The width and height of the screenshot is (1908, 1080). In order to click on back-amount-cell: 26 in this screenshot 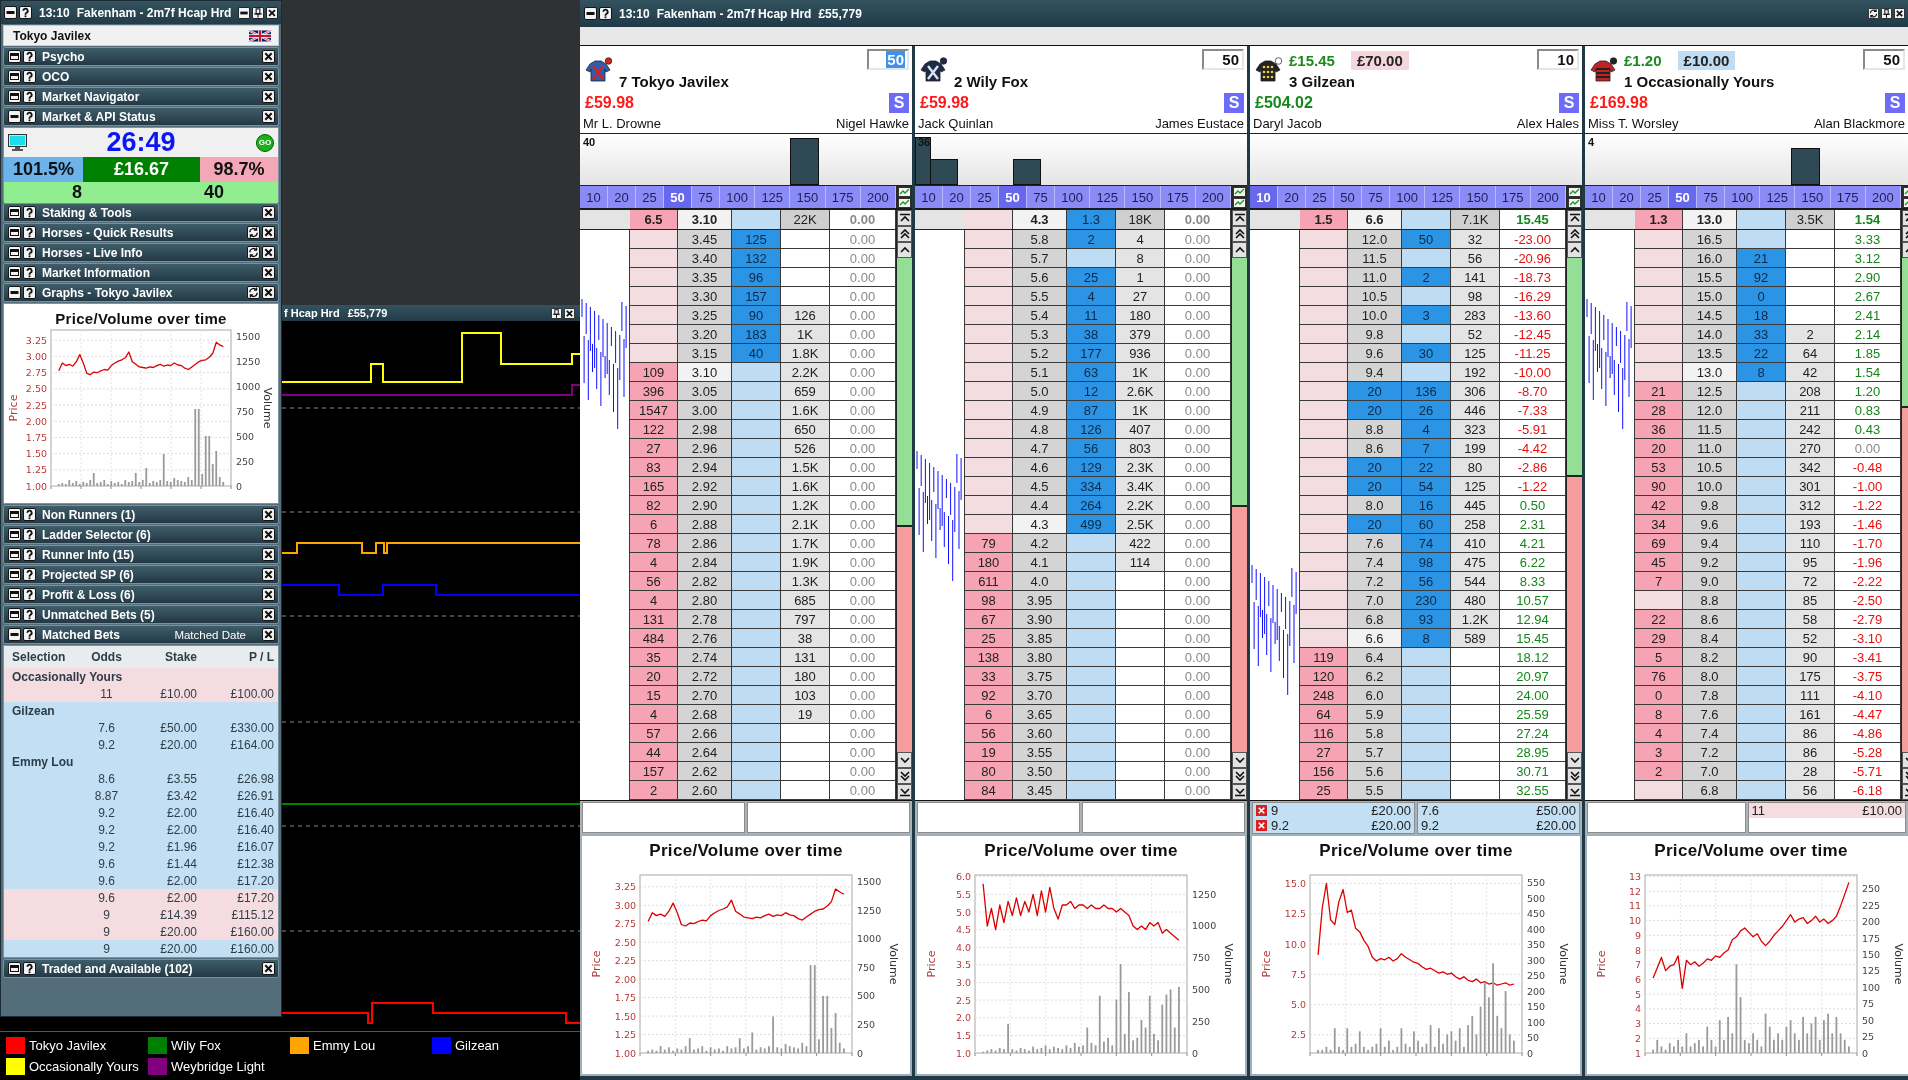, I will do `click(1426, 410)`.